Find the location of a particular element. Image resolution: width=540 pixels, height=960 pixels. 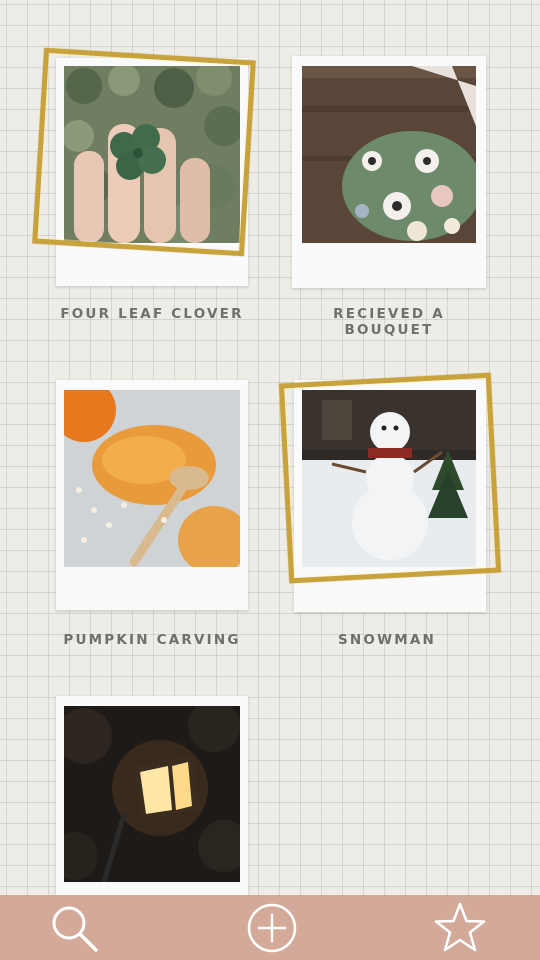

card-caption: SNOWMAN is located at coordinates (387, 640).